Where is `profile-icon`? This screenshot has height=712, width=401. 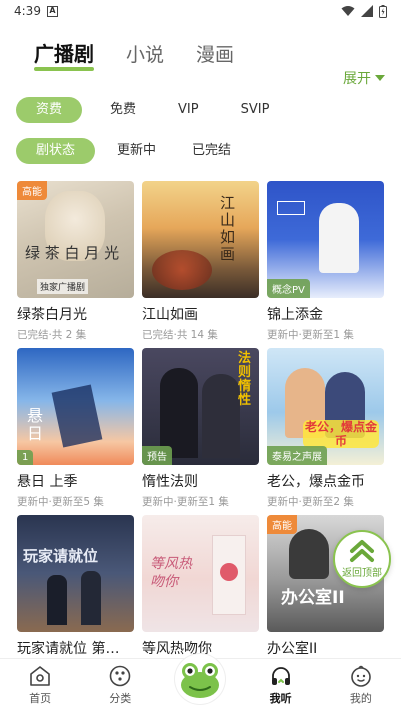
profile-icon is located at coordinates (361, 676).